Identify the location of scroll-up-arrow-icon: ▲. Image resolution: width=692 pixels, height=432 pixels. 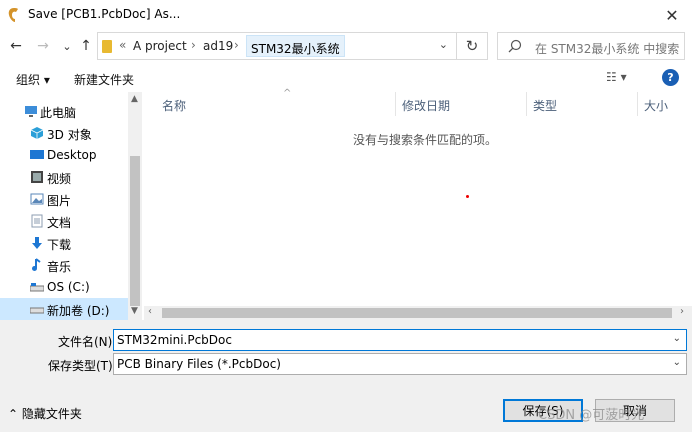
(134, 99).